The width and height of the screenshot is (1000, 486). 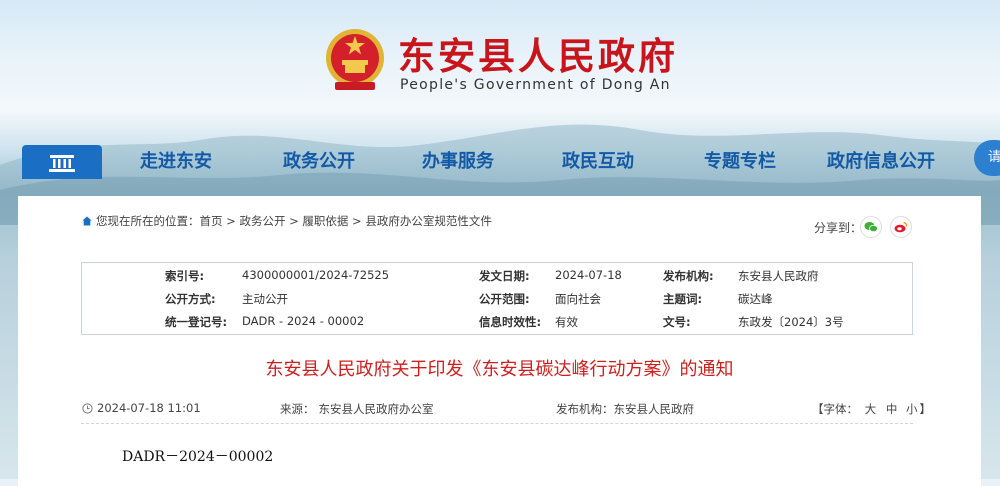 I want to click on nav-item-info-disclosure: 政府信息公开, so click(x=881, y=162).